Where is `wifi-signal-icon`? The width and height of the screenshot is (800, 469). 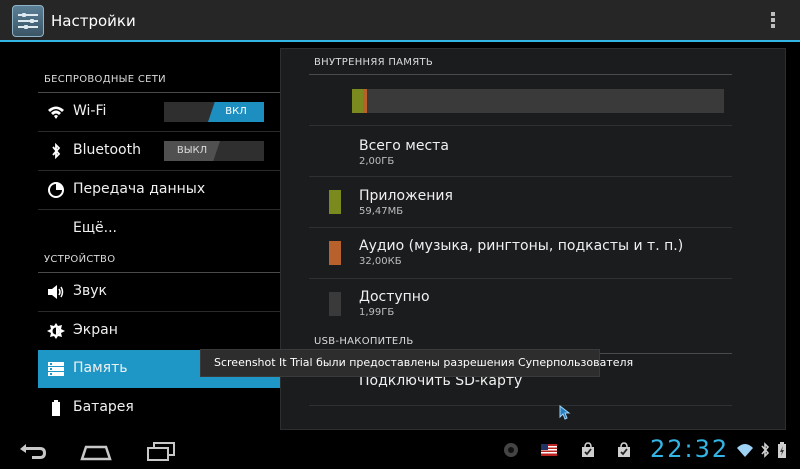 wifi-signal-icon is located at coordinates (745, 450).